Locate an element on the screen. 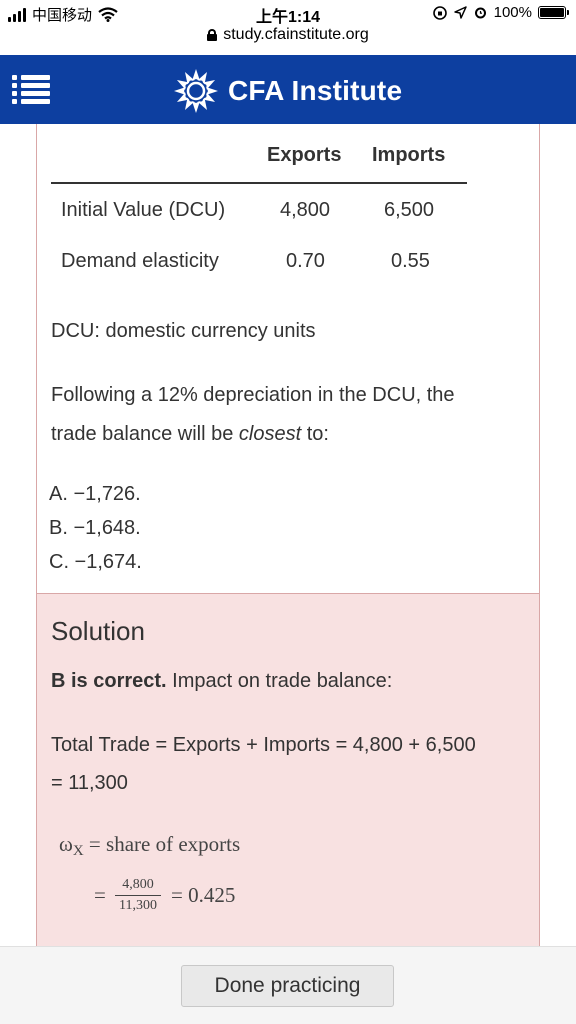 The image size is (576, 1024). export-share-result: = 0.425 is located at coordinates (203, 895).